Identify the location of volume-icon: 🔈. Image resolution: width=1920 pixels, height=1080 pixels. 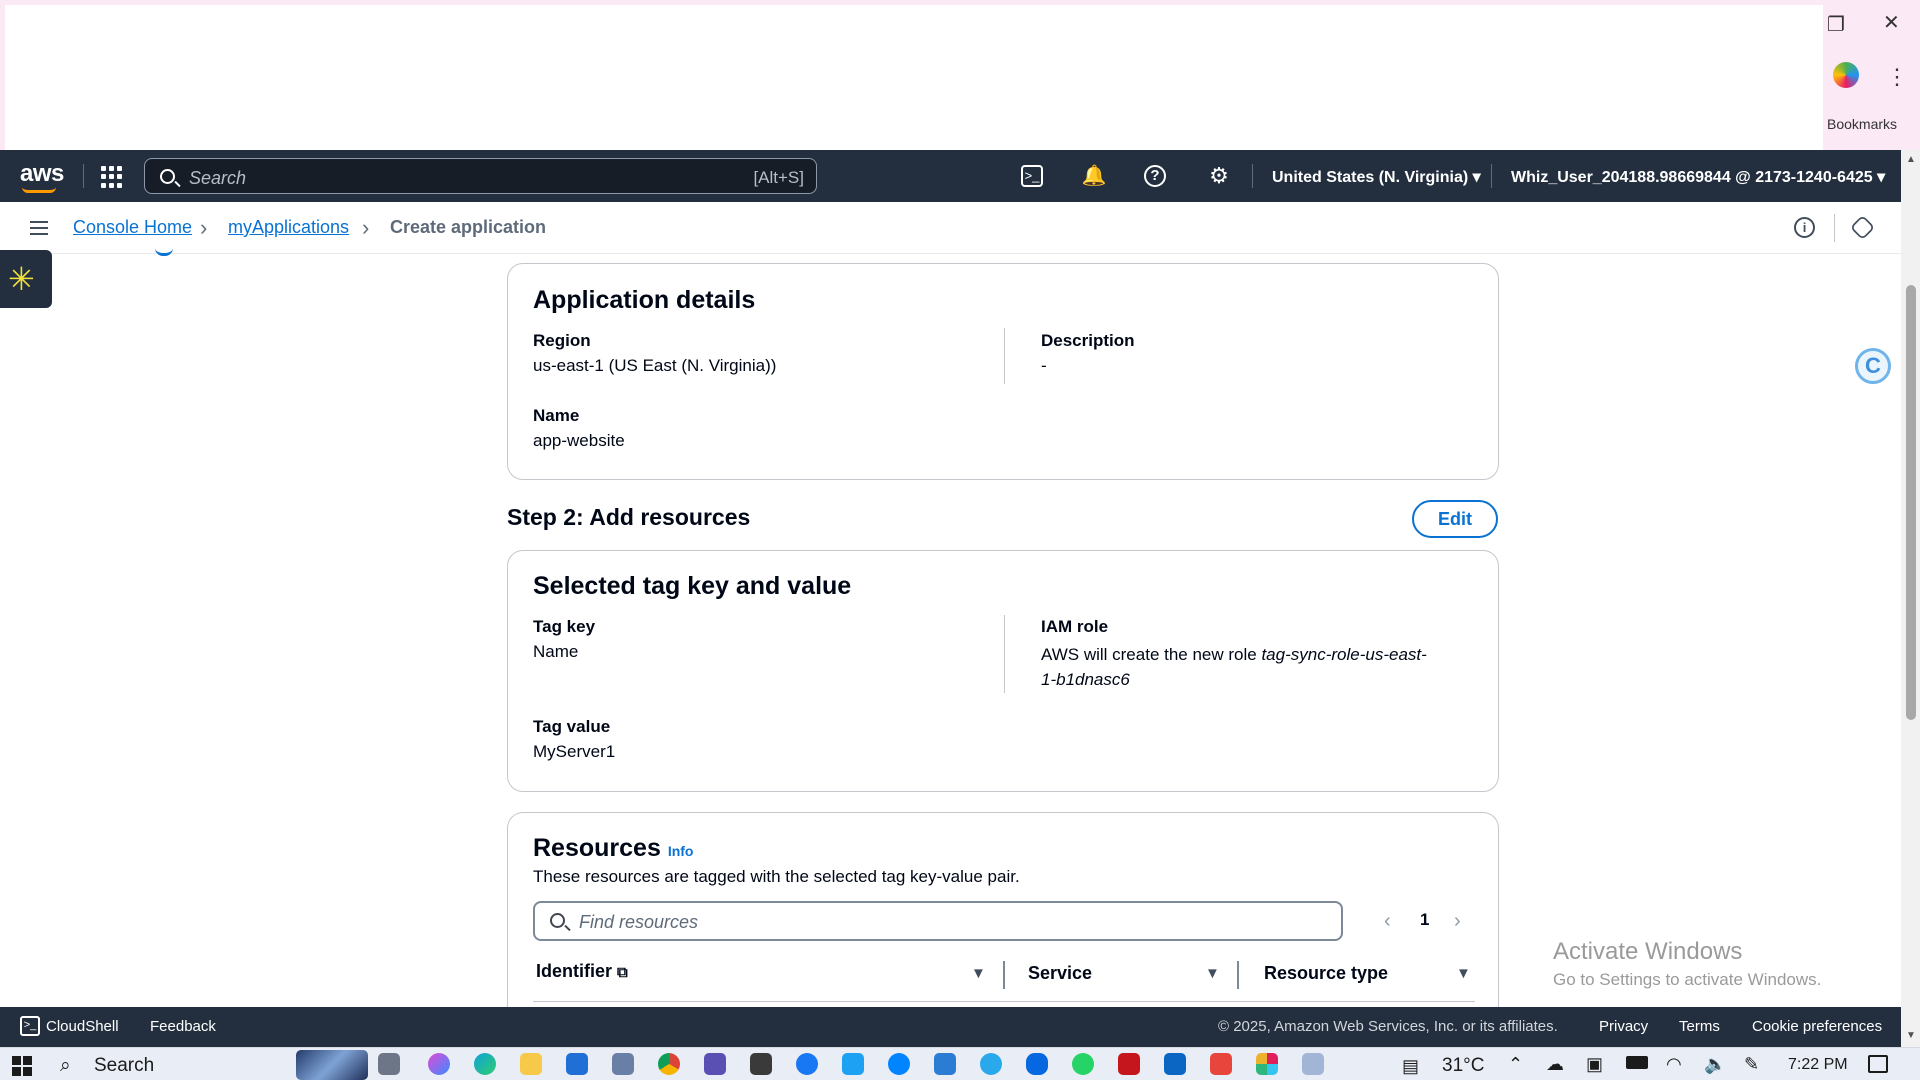
(1715, 1064).